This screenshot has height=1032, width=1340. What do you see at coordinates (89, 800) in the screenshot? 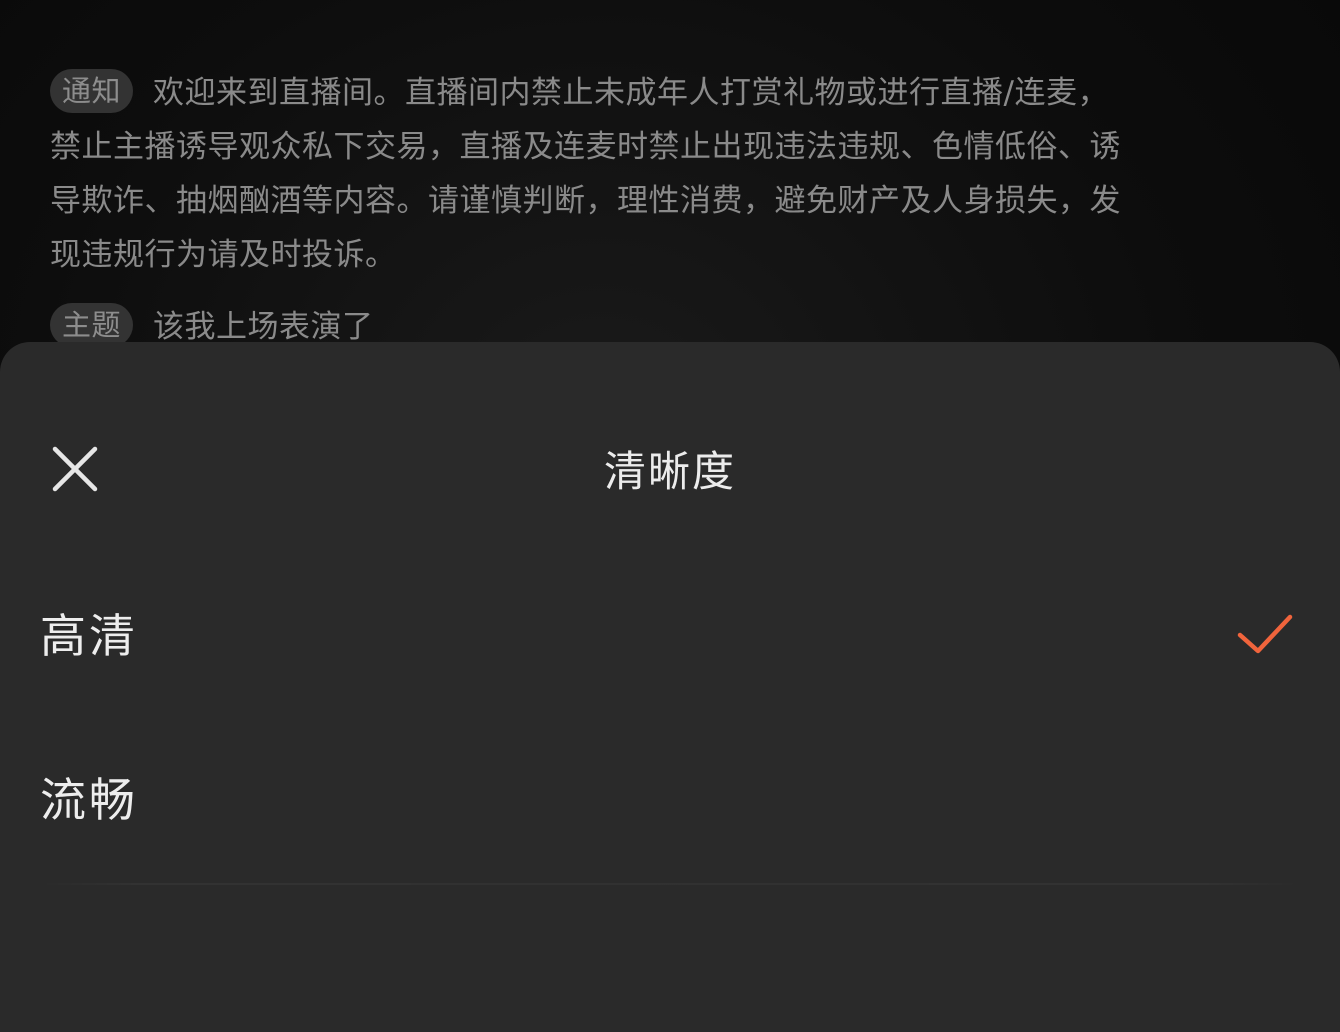
I see `option-label: 流畅` at bounding box center [89, 800].